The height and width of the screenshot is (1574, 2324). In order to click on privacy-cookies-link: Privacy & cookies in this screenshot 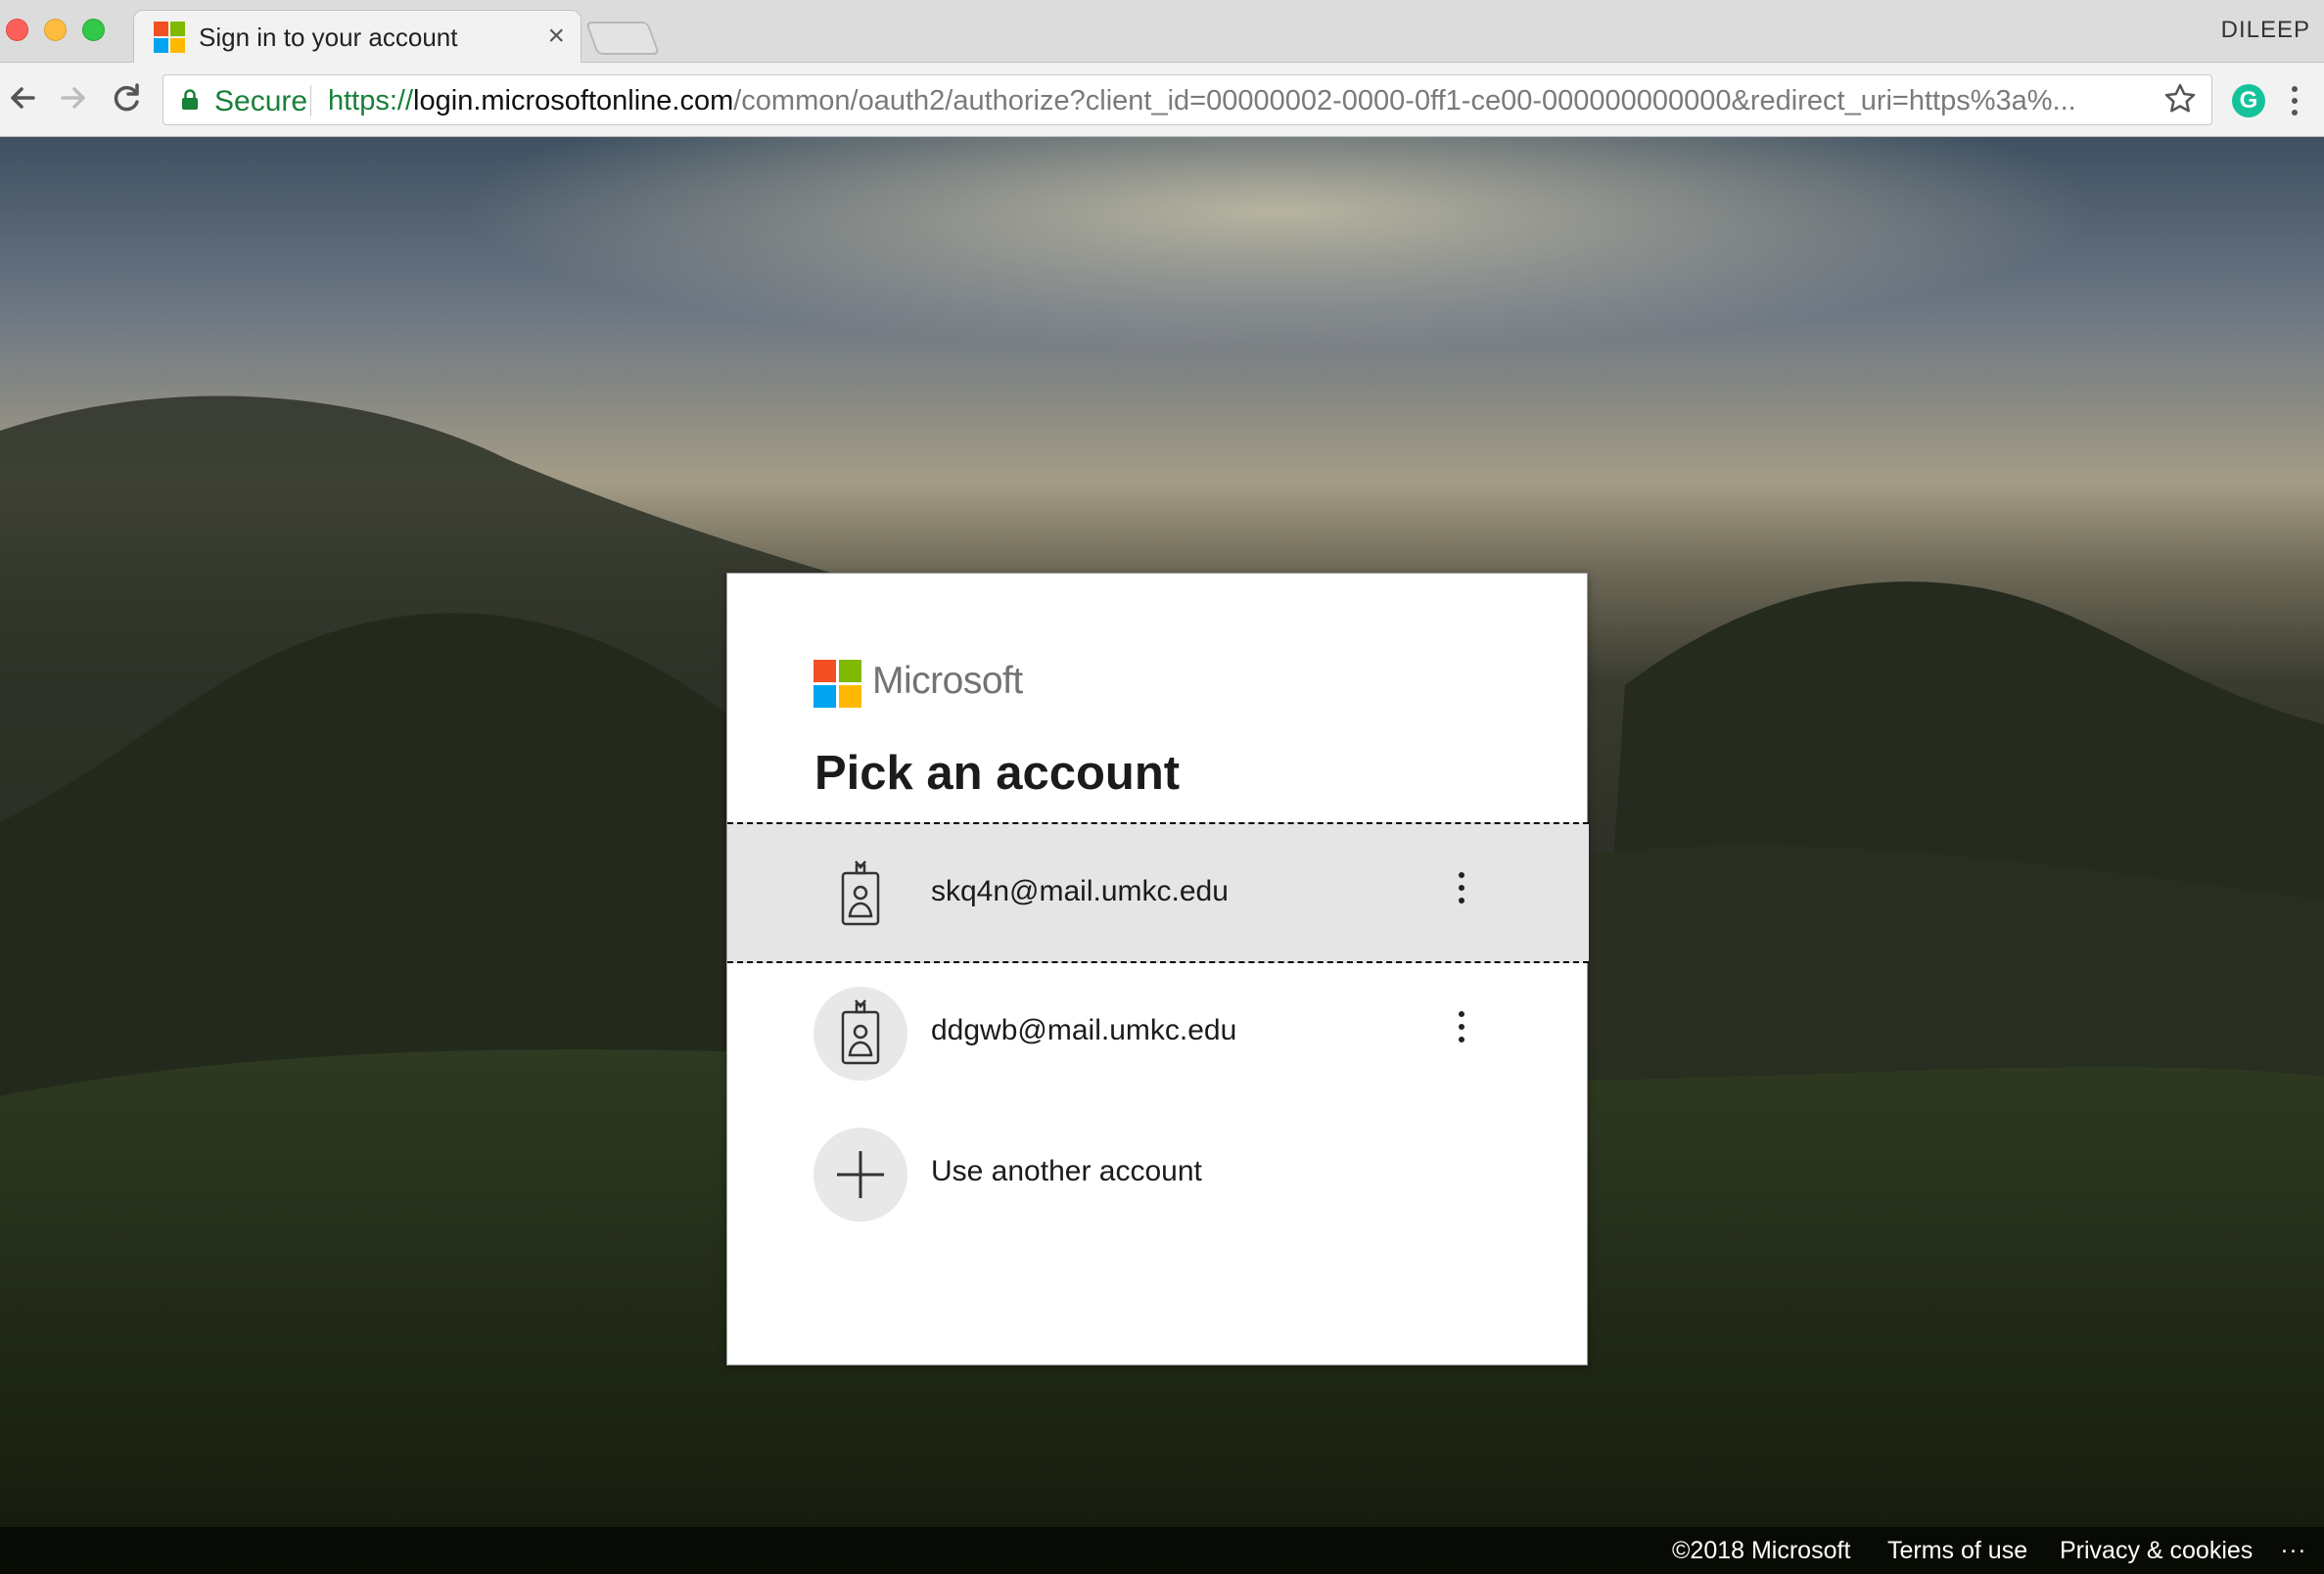, I will do `click(2156, 1551)`.